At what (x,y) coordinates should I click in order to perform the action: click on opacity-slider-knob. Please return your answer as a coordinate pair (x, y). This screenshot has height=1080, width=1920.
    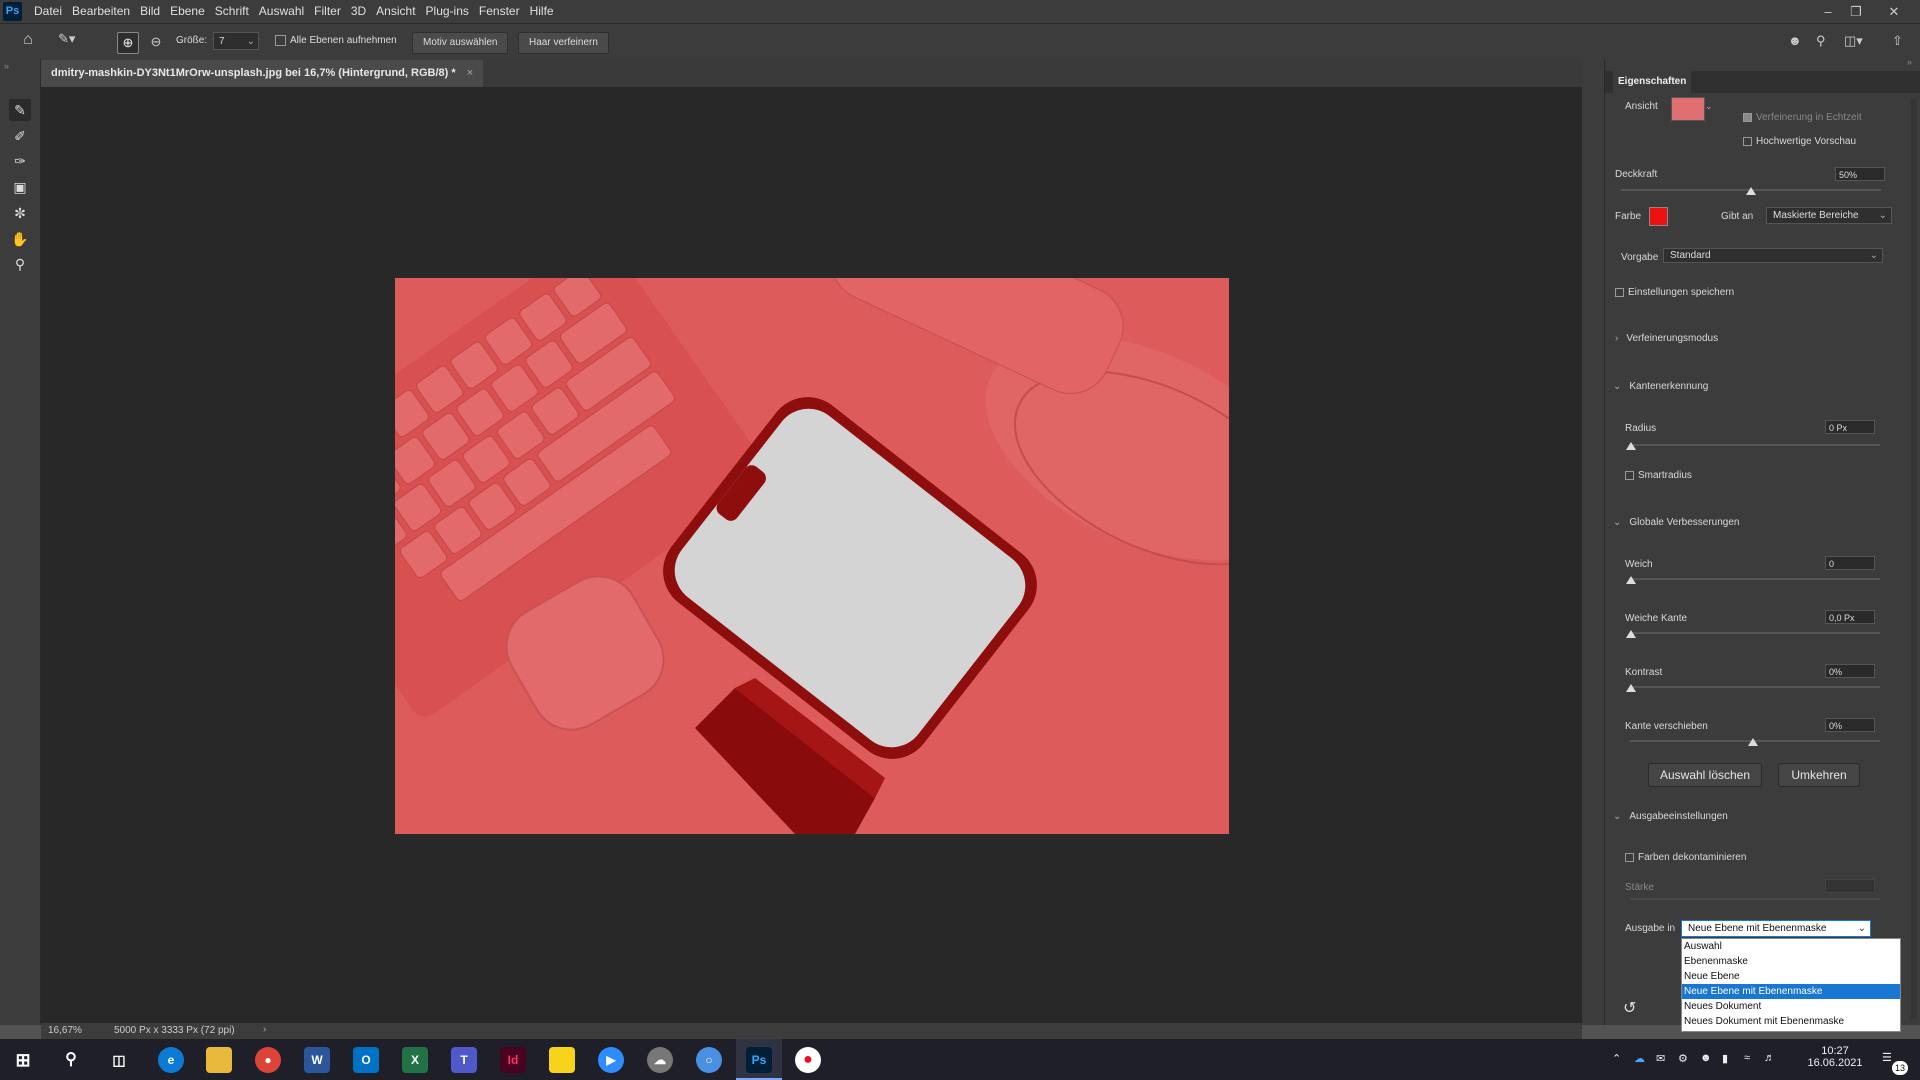
    Looking at the image, I should click on (1751, 191).